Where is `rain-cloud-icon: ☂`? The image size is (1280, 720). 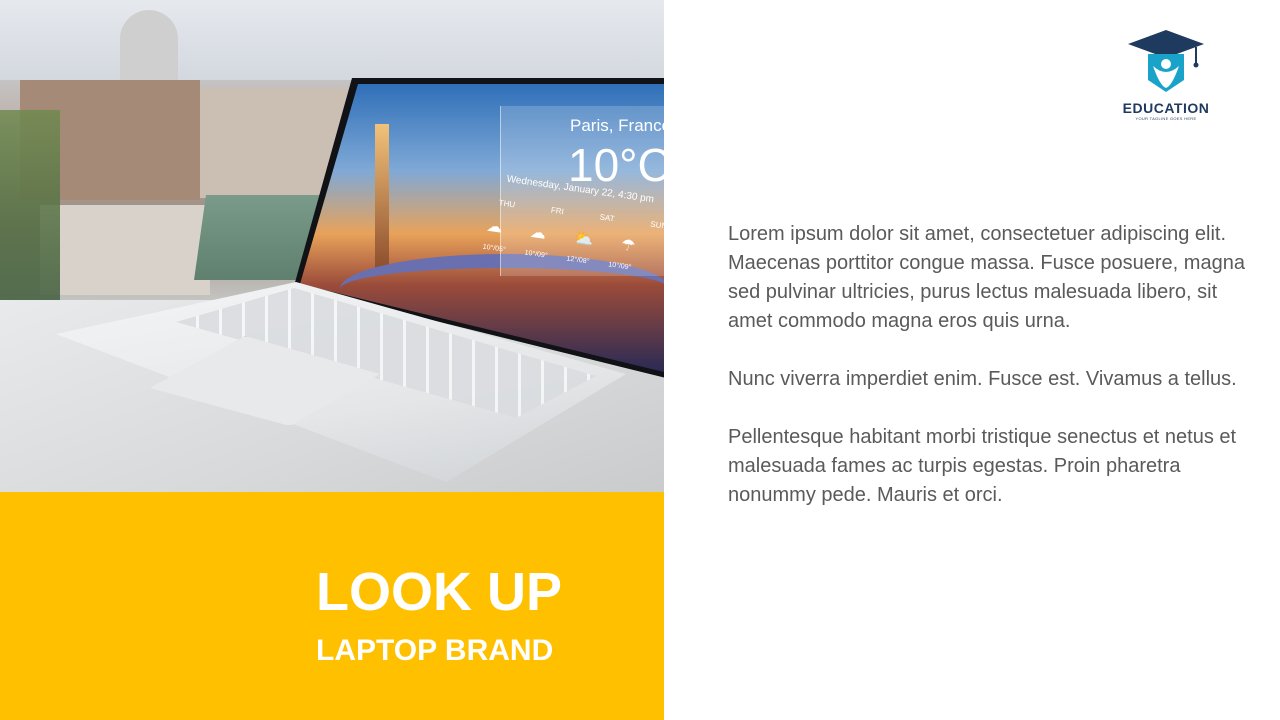
rain-cloud-icon: ☂ is located at coordinates (628, 246).